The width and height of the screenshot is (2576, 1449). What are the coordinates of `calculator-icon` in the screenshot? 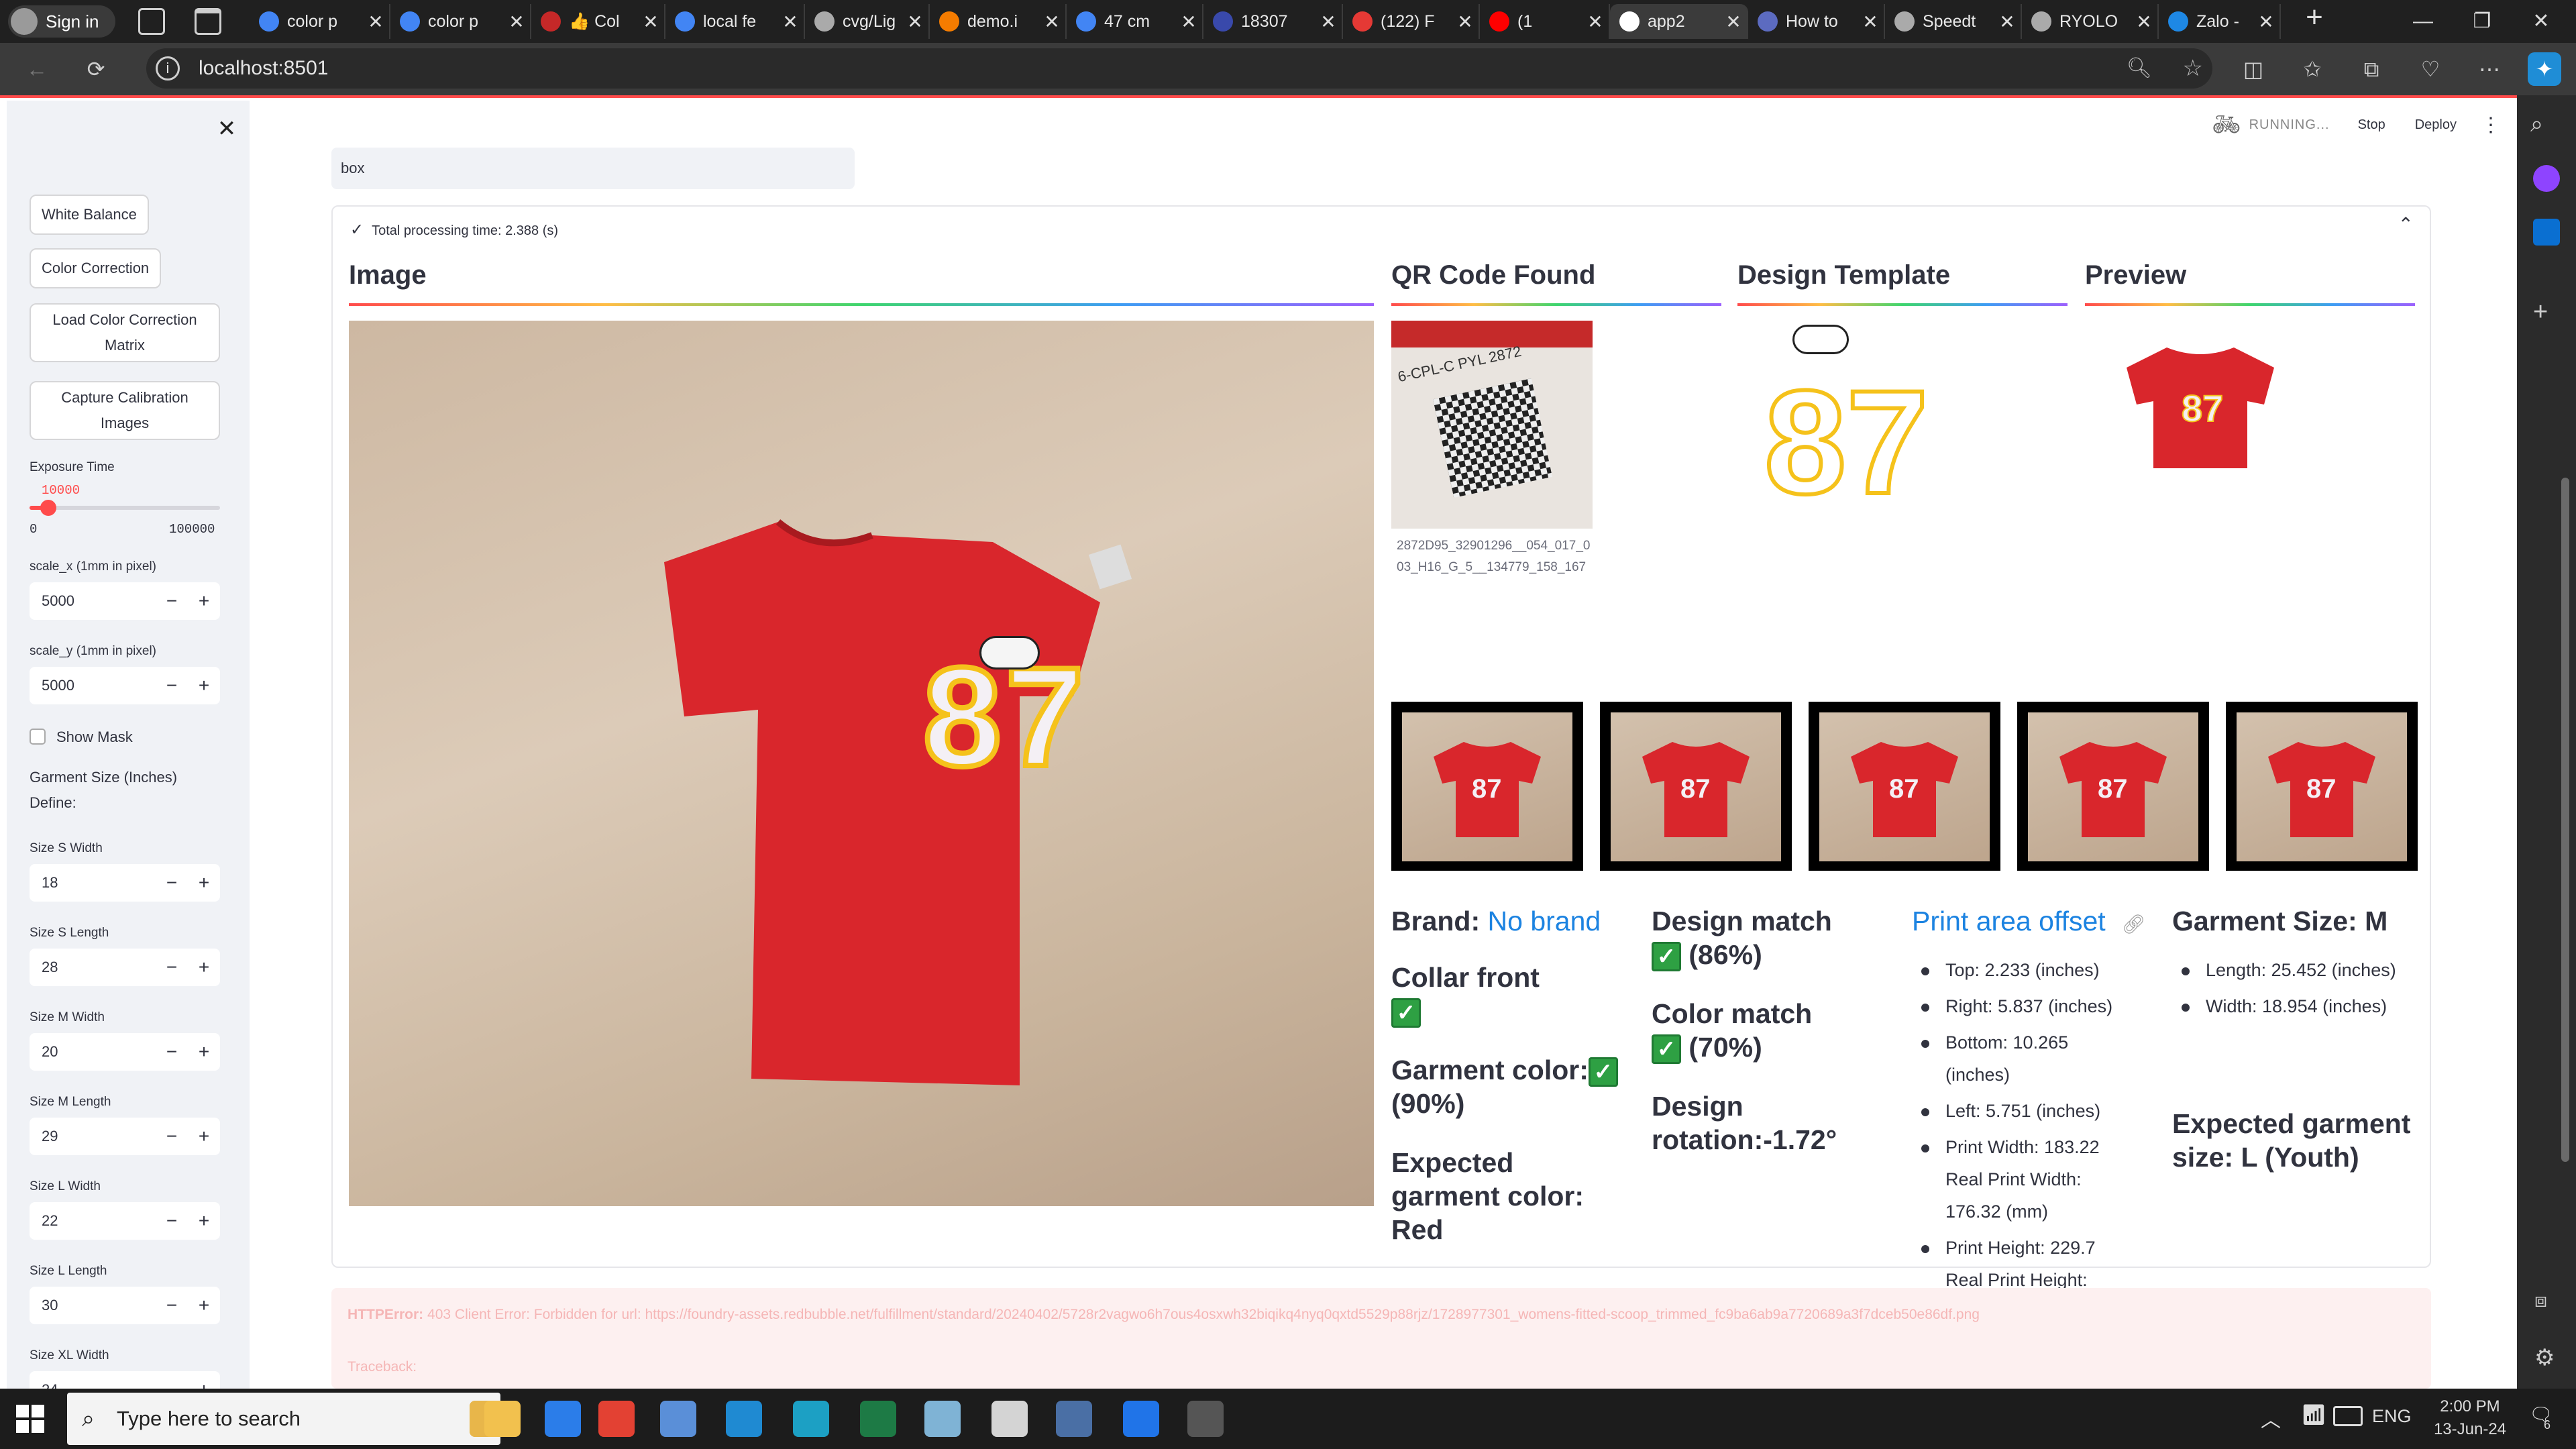 It's located at (1074, 1419).